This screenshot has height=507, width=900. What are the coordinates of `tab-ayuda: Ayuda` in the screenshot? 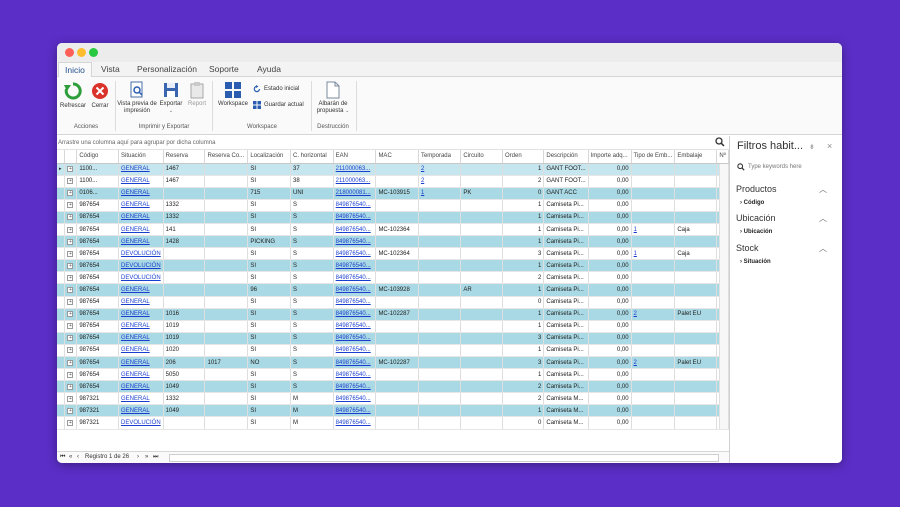 It's located at (269, 69).